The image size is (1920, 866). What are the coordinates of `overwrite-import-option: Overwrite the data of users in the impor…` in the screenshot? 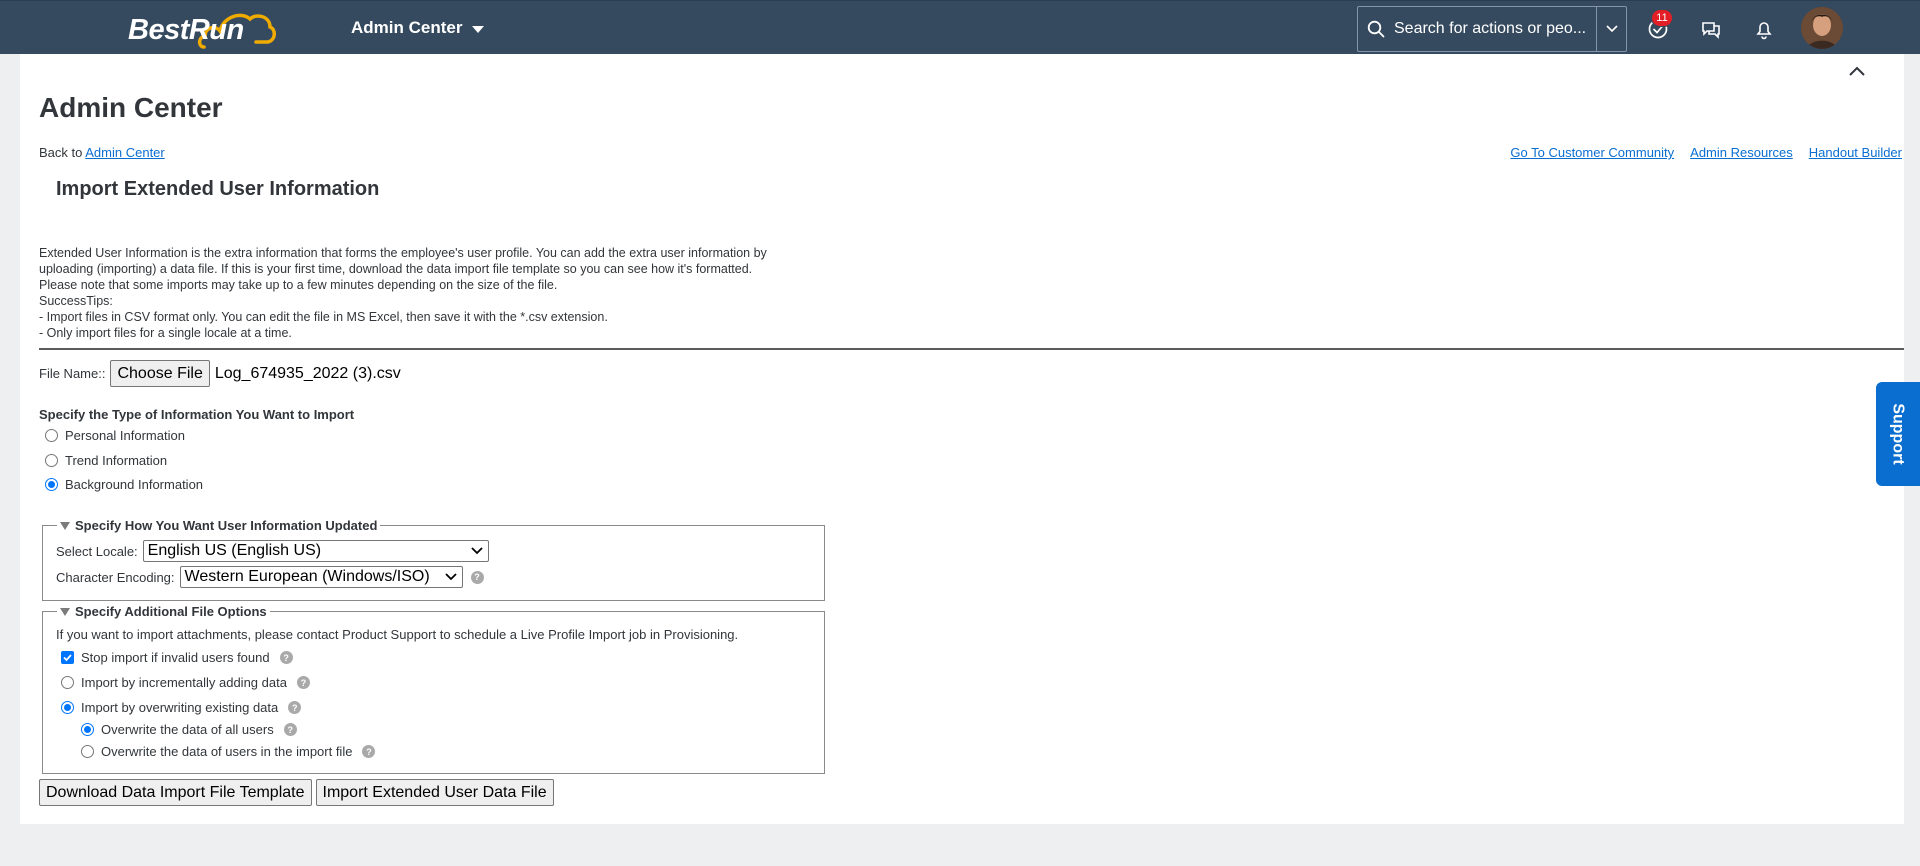 It's located at (228, 751).